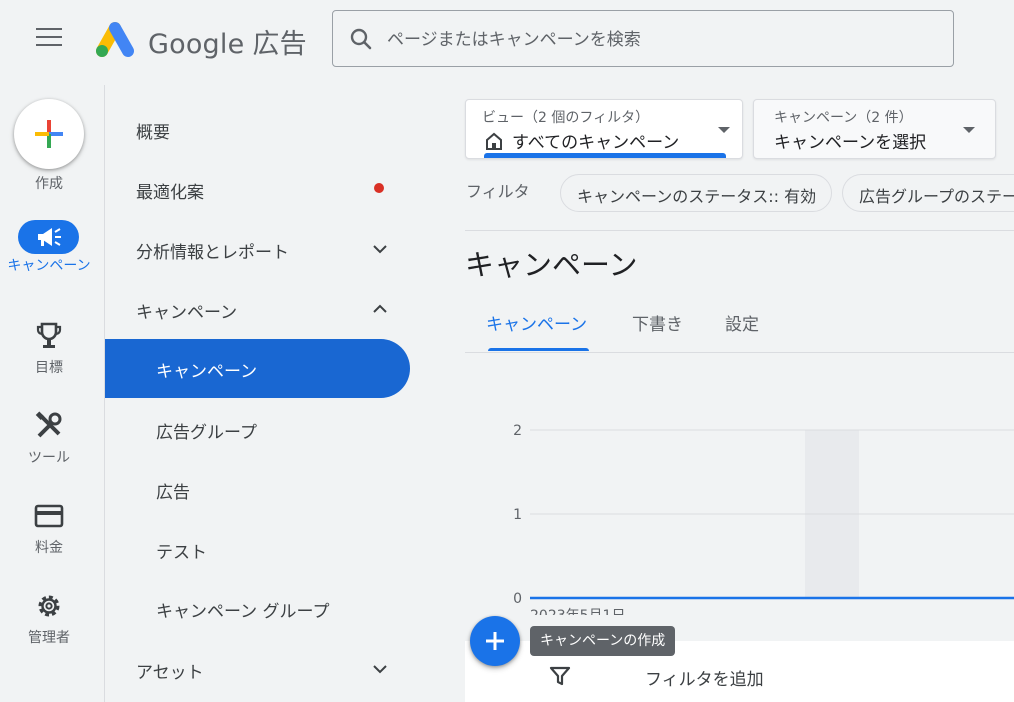  I want to click on tab-settings: 設定, so click(742, 322).